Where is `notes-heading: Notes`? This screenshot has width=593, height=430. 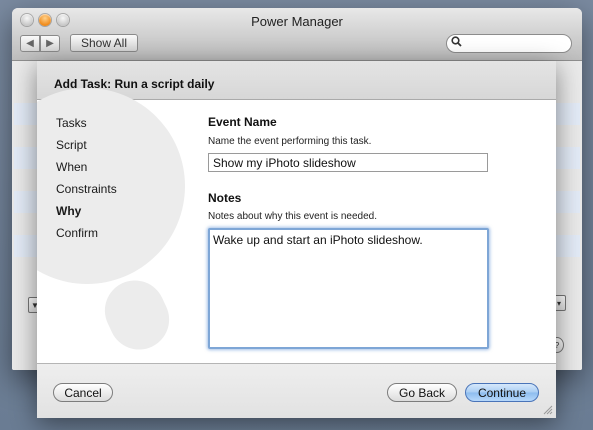
notes-heading: Notes is located at coordinates (225, 198).